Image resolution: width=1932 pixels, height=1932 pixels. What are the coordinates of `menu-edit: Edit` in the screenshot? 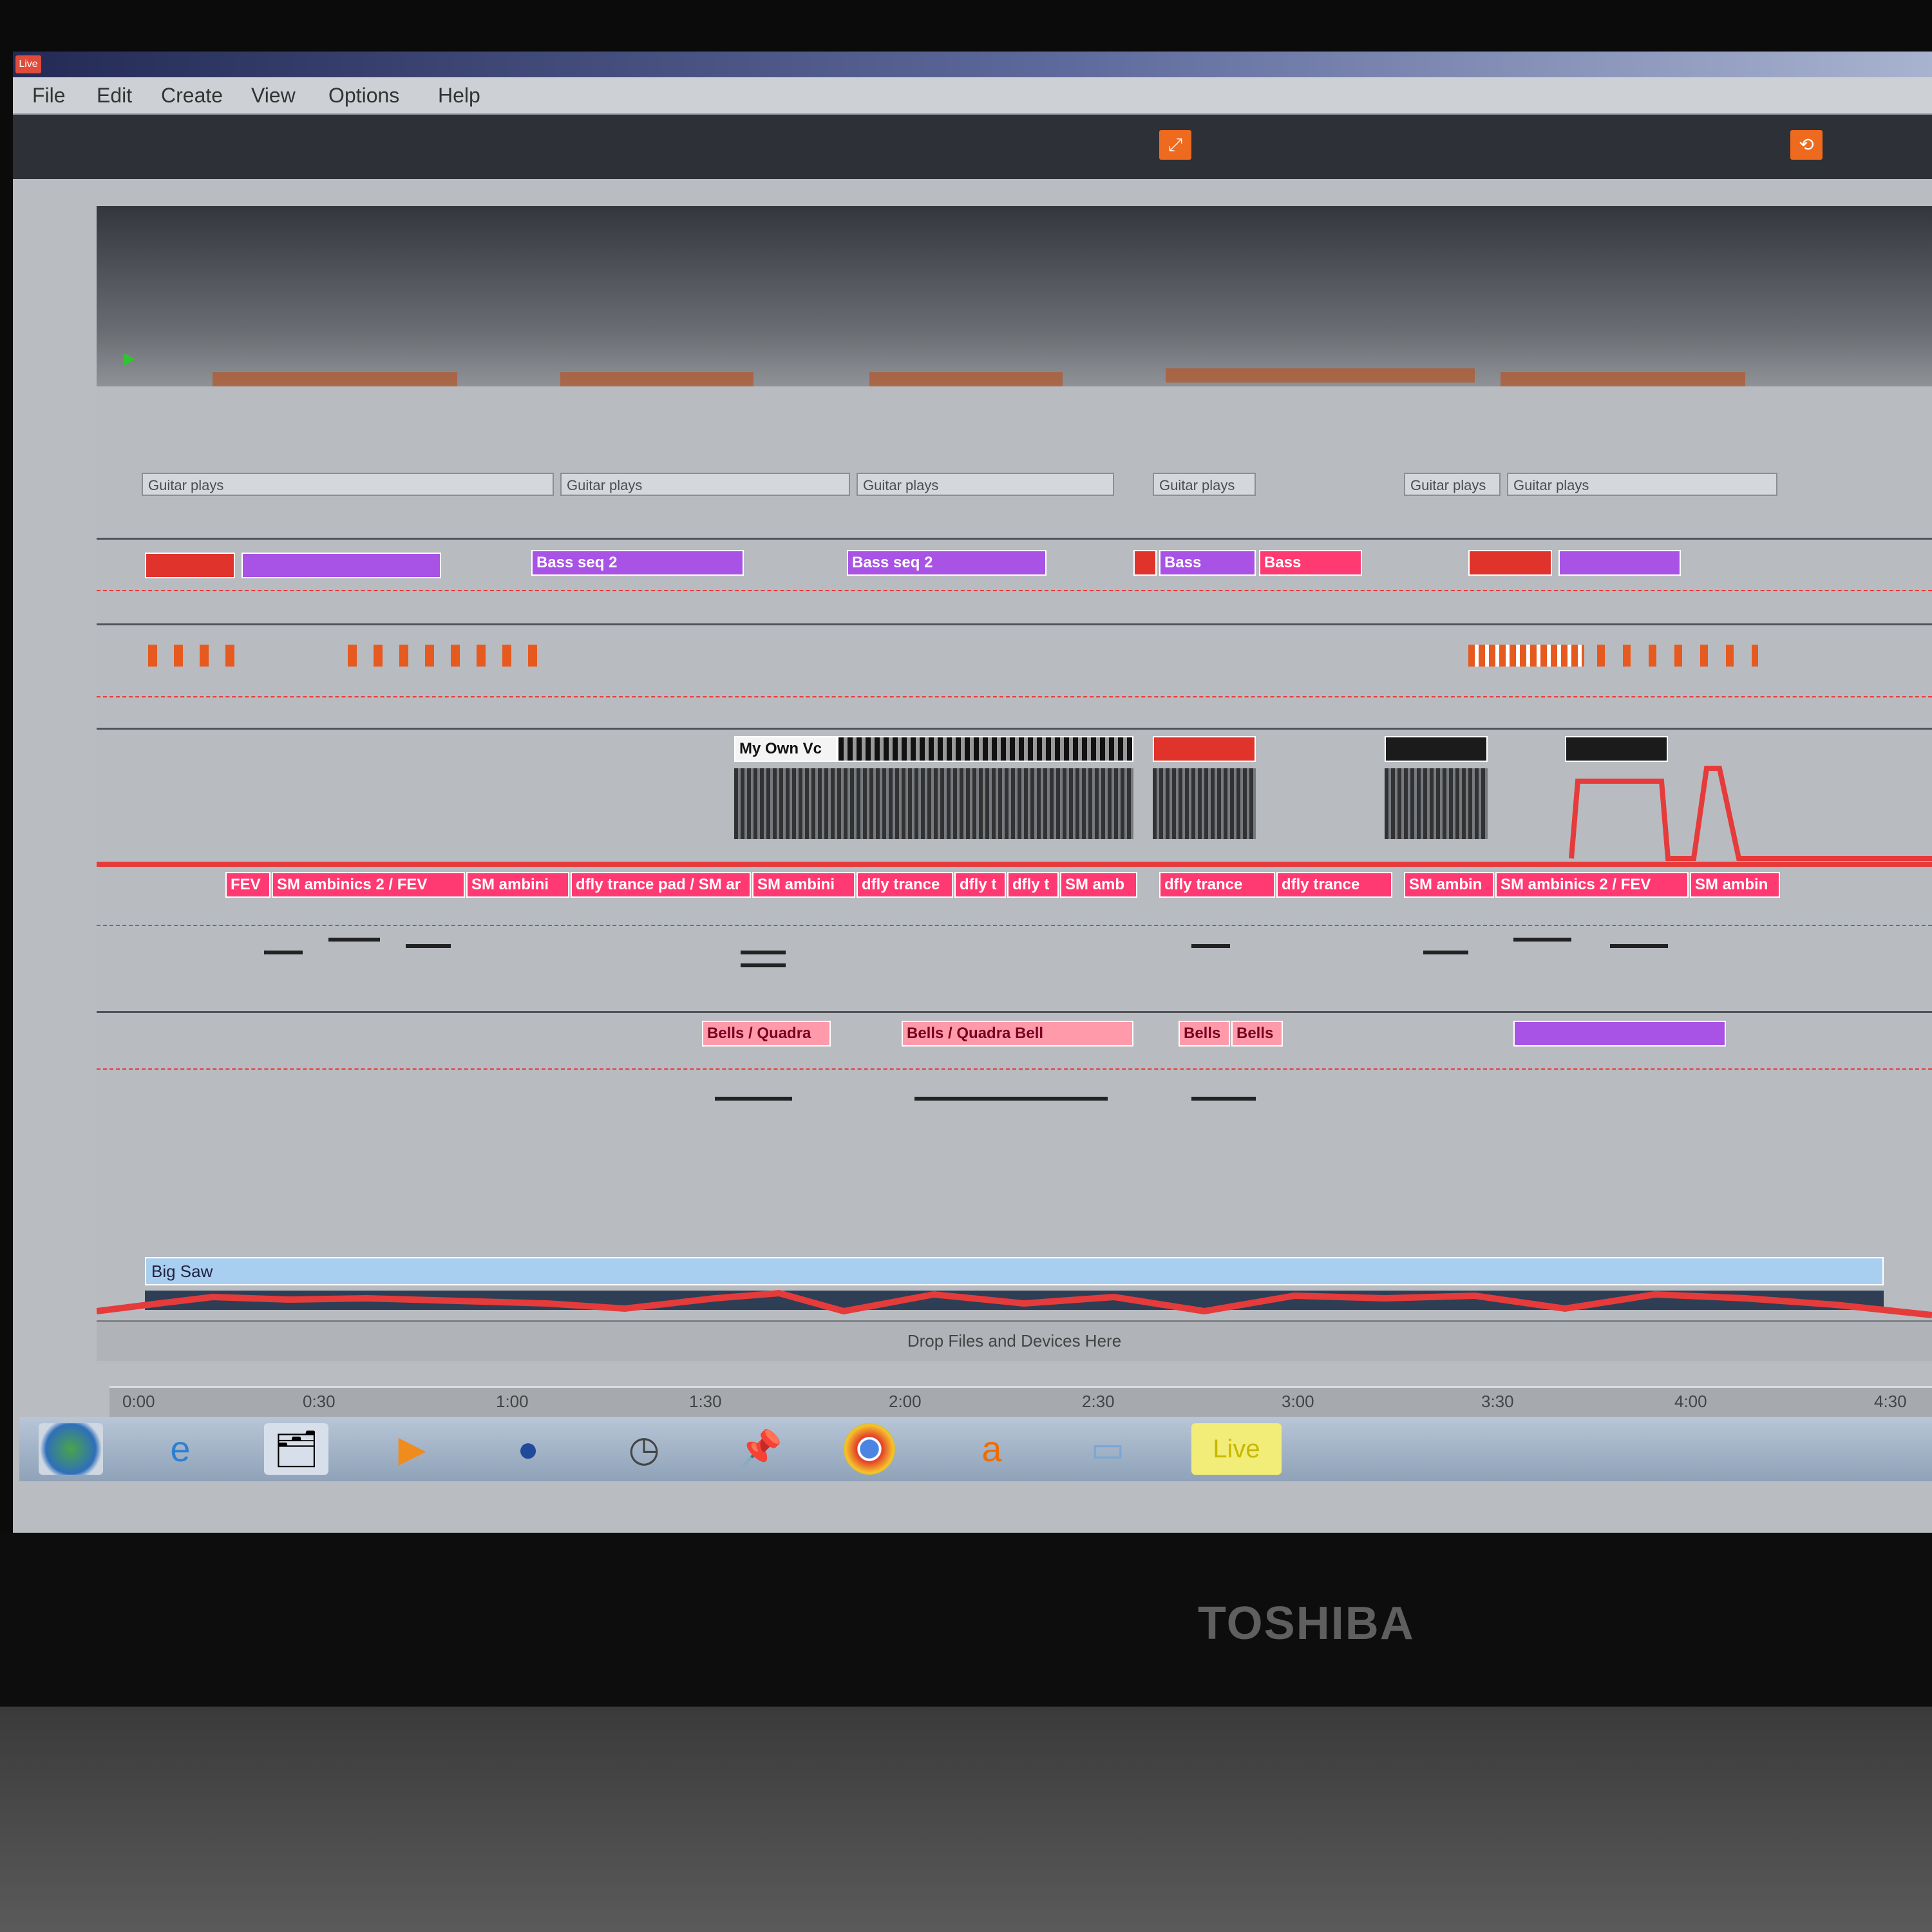 It's located at (115, 96).